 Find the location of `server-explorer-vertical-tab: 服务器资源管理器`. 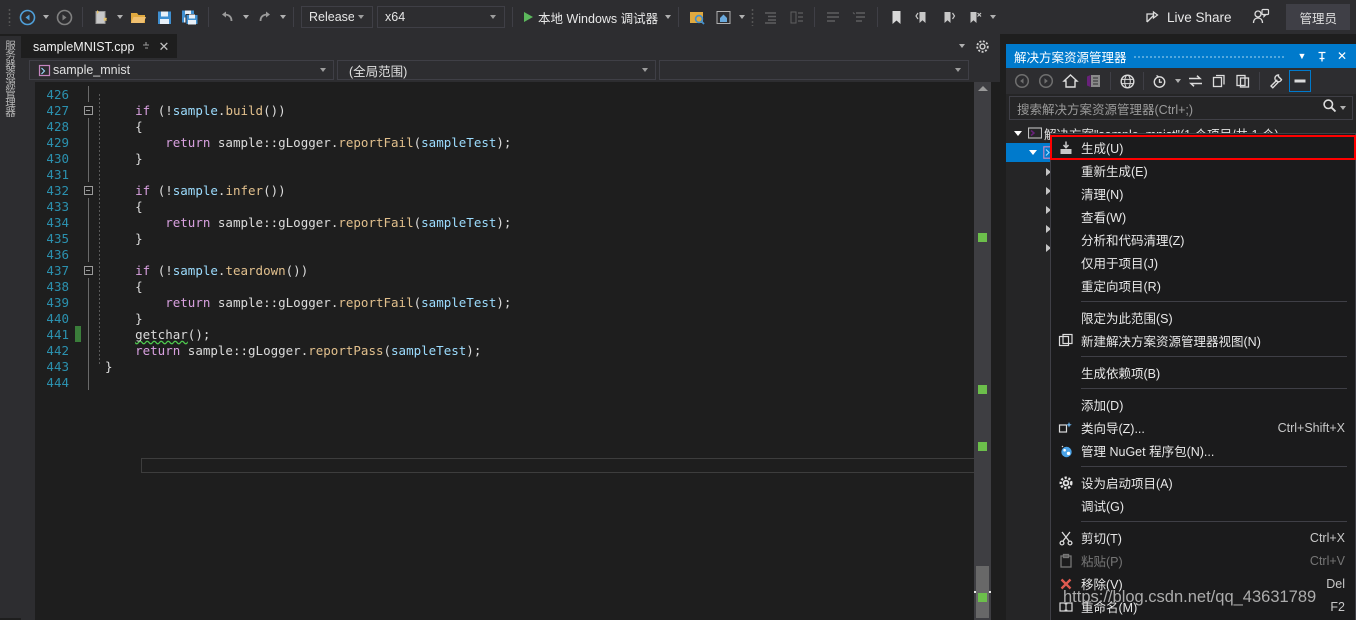

server-explorer-vertical-tab: 服务器资源管理器 is located at coordinates (10, 327).